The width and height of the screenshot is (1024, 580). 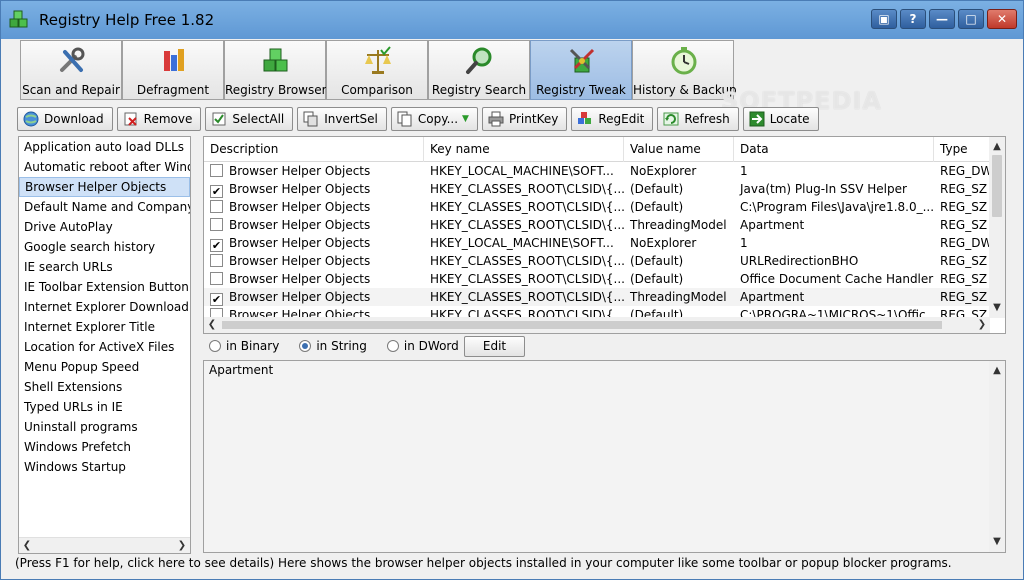 I want to click on select-all-icon, so click(x=219, y=119).